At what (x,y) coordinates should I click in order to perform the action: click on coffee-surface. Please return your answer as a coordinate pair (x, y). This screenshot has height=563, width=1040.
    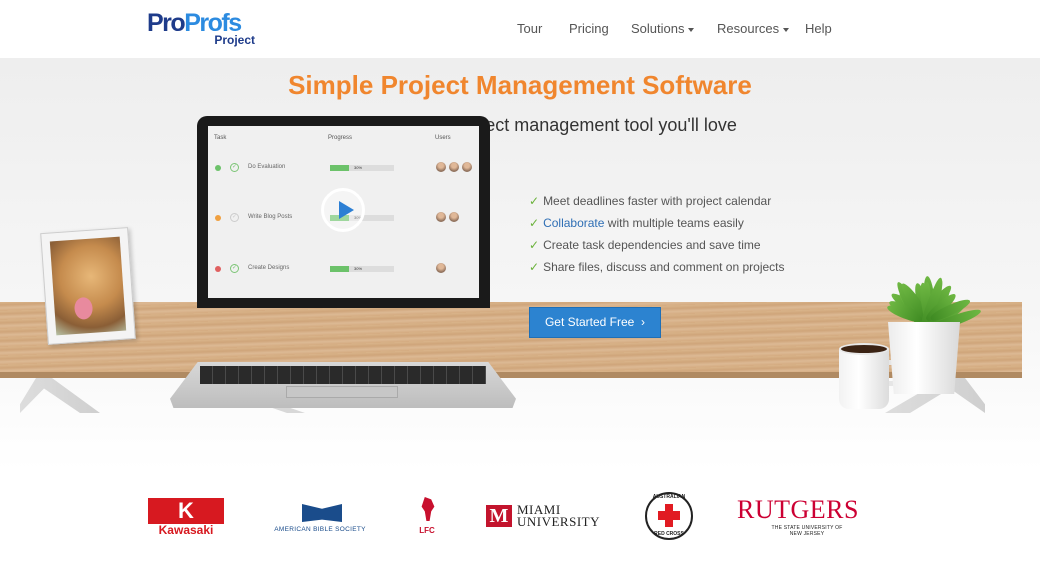
    Looking at the image, I should click on (864, 349).